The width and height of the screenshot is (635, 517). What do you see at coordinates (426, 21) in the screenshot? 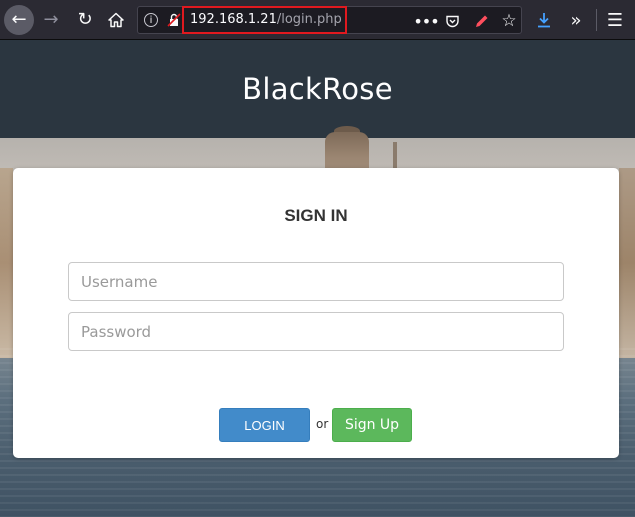
I see `more-dots-icon: •••` at bounding box center [426, 21].